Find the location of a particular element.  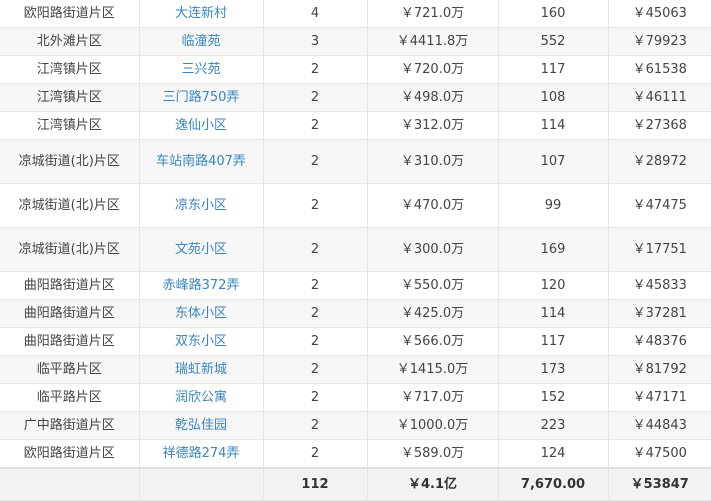

totals-area-sqm-cell: 7,670.00 is located at coordinates (553, 484).